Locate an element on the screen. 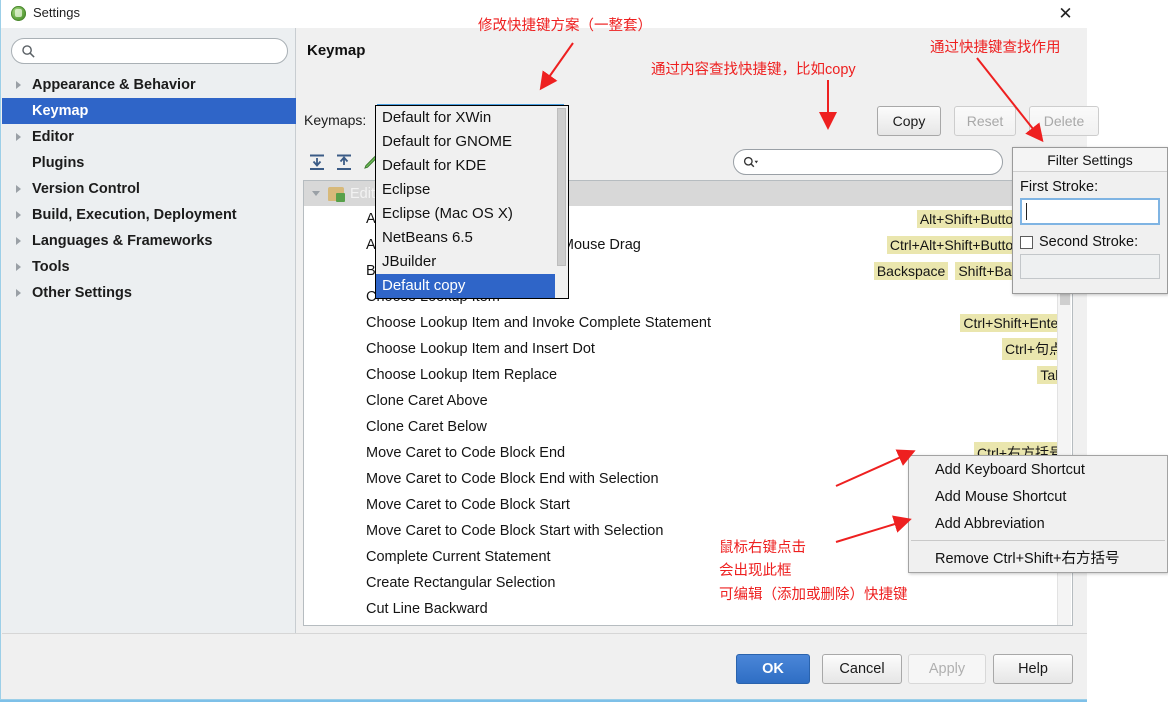 Image resolution: width=1168 pixels, height=721 pixels. sidebar-item-version-control: Version Control is located at coordinates (149, 189).